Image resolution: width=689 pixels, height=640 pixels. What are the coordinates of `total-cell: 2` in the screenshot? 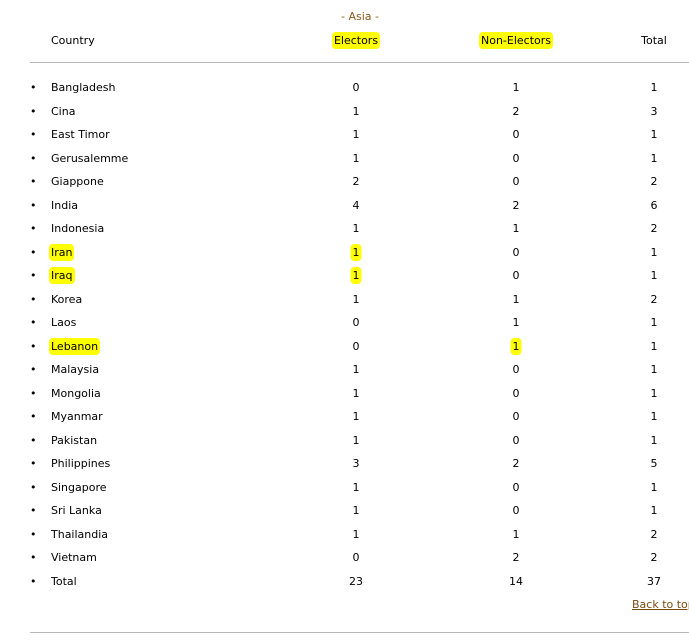 It's located at (654, 534).